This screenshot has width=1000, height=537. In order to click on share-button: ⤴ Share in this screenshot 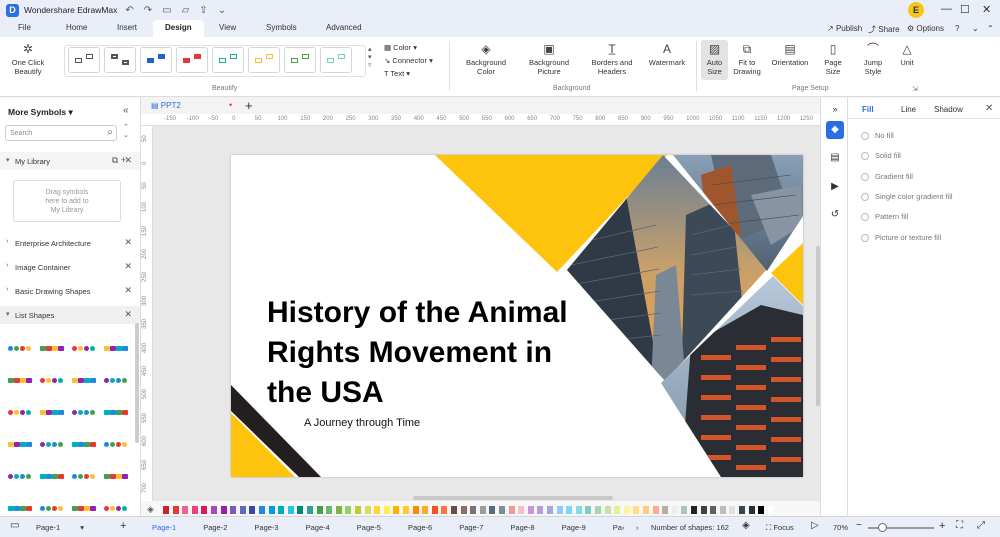, I will do `click(884, 29)`.